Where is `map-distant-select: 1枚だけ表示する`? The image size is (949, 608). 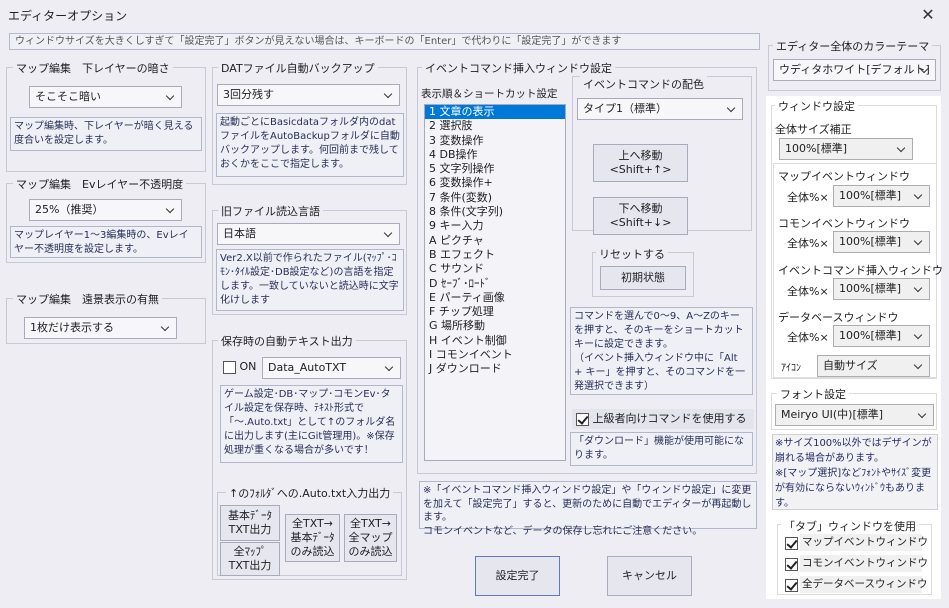 map-distant-select: 1枚だけ表示する is located at coordinates (100, 328).